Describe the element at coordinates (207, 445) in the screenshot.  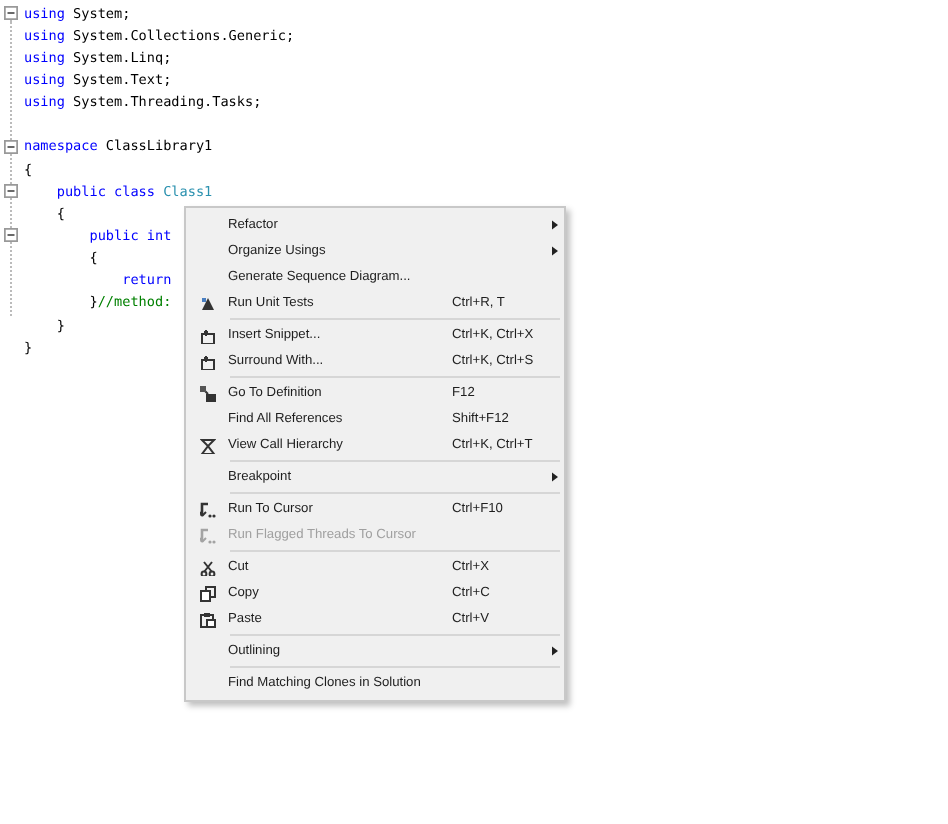
I see `hierarchy-icon` at that location.